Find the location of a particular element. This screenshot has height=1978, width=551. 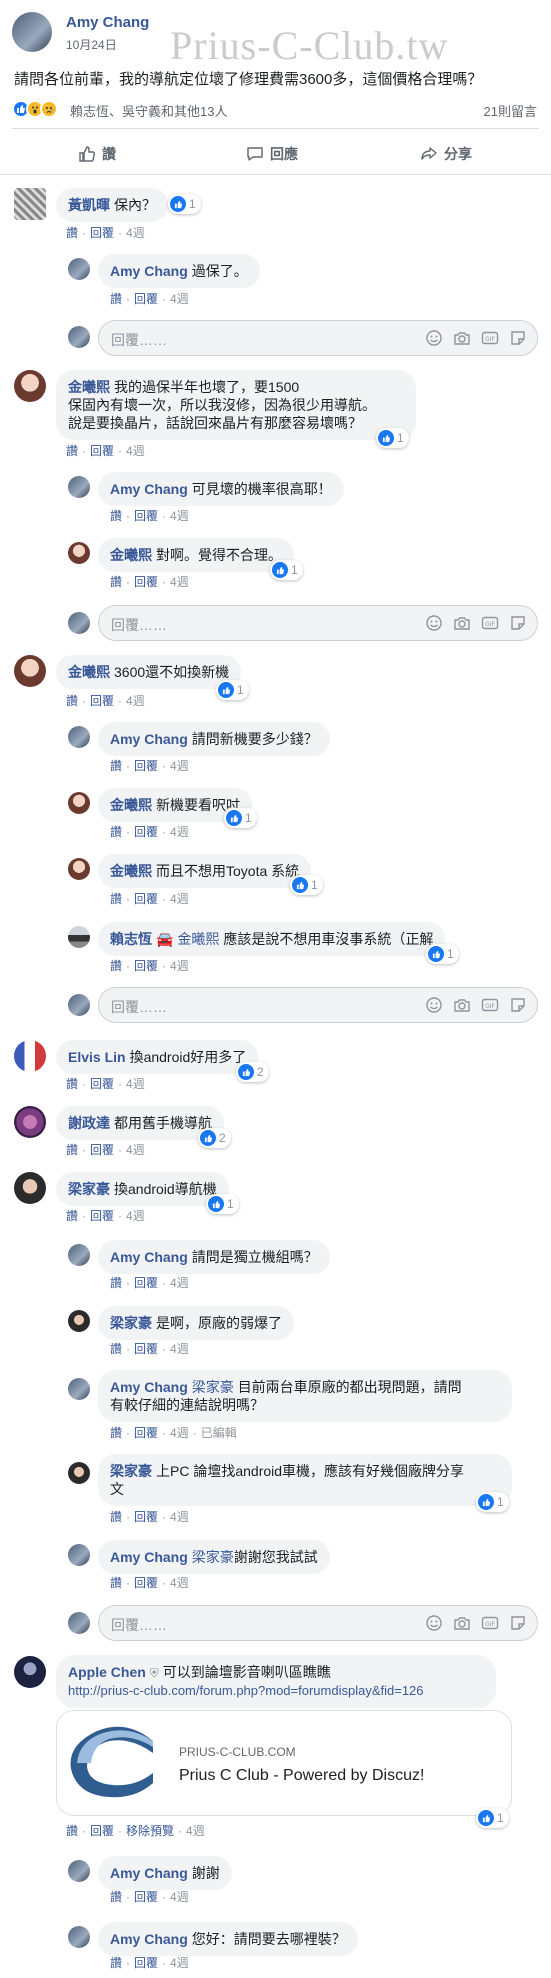

post-author-avatar is located at coordinates (32, 32).